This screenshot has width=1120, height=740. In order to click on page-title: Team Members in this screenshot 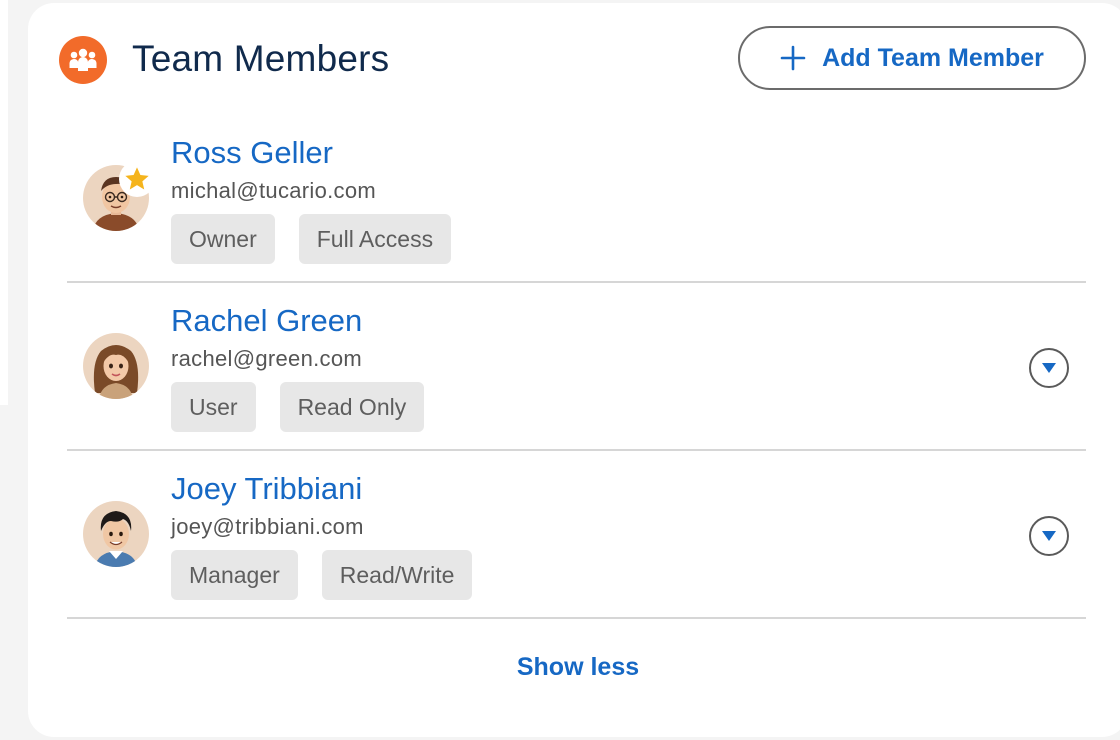, I will do `click(261, 58)`.